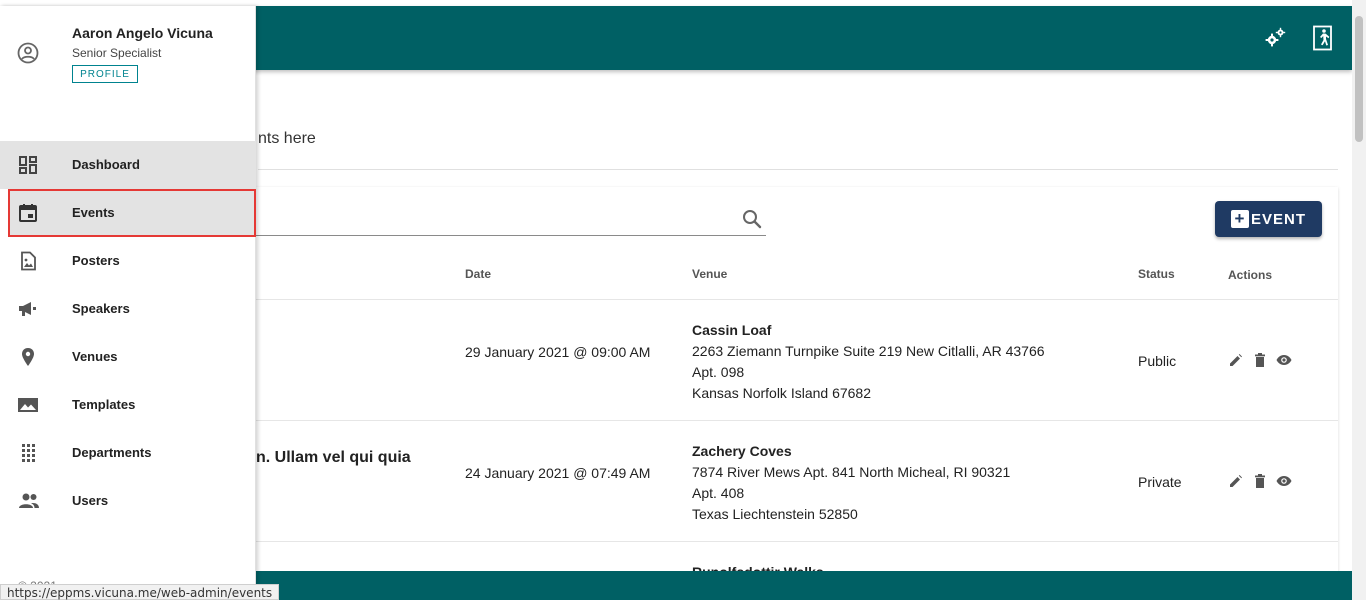 The height and width of the screenshot is (600, 1366). Describe the element at coordinates (117, 53) in the screenshot. I see `user-role: Senior Specialist` at that location.